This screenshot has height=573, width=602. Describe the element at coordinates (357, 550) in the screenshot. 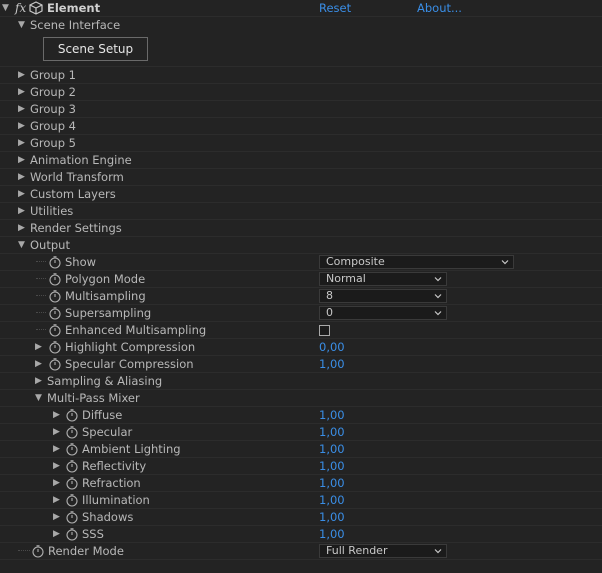

I see `render-mode-value: Full Render` at that location.